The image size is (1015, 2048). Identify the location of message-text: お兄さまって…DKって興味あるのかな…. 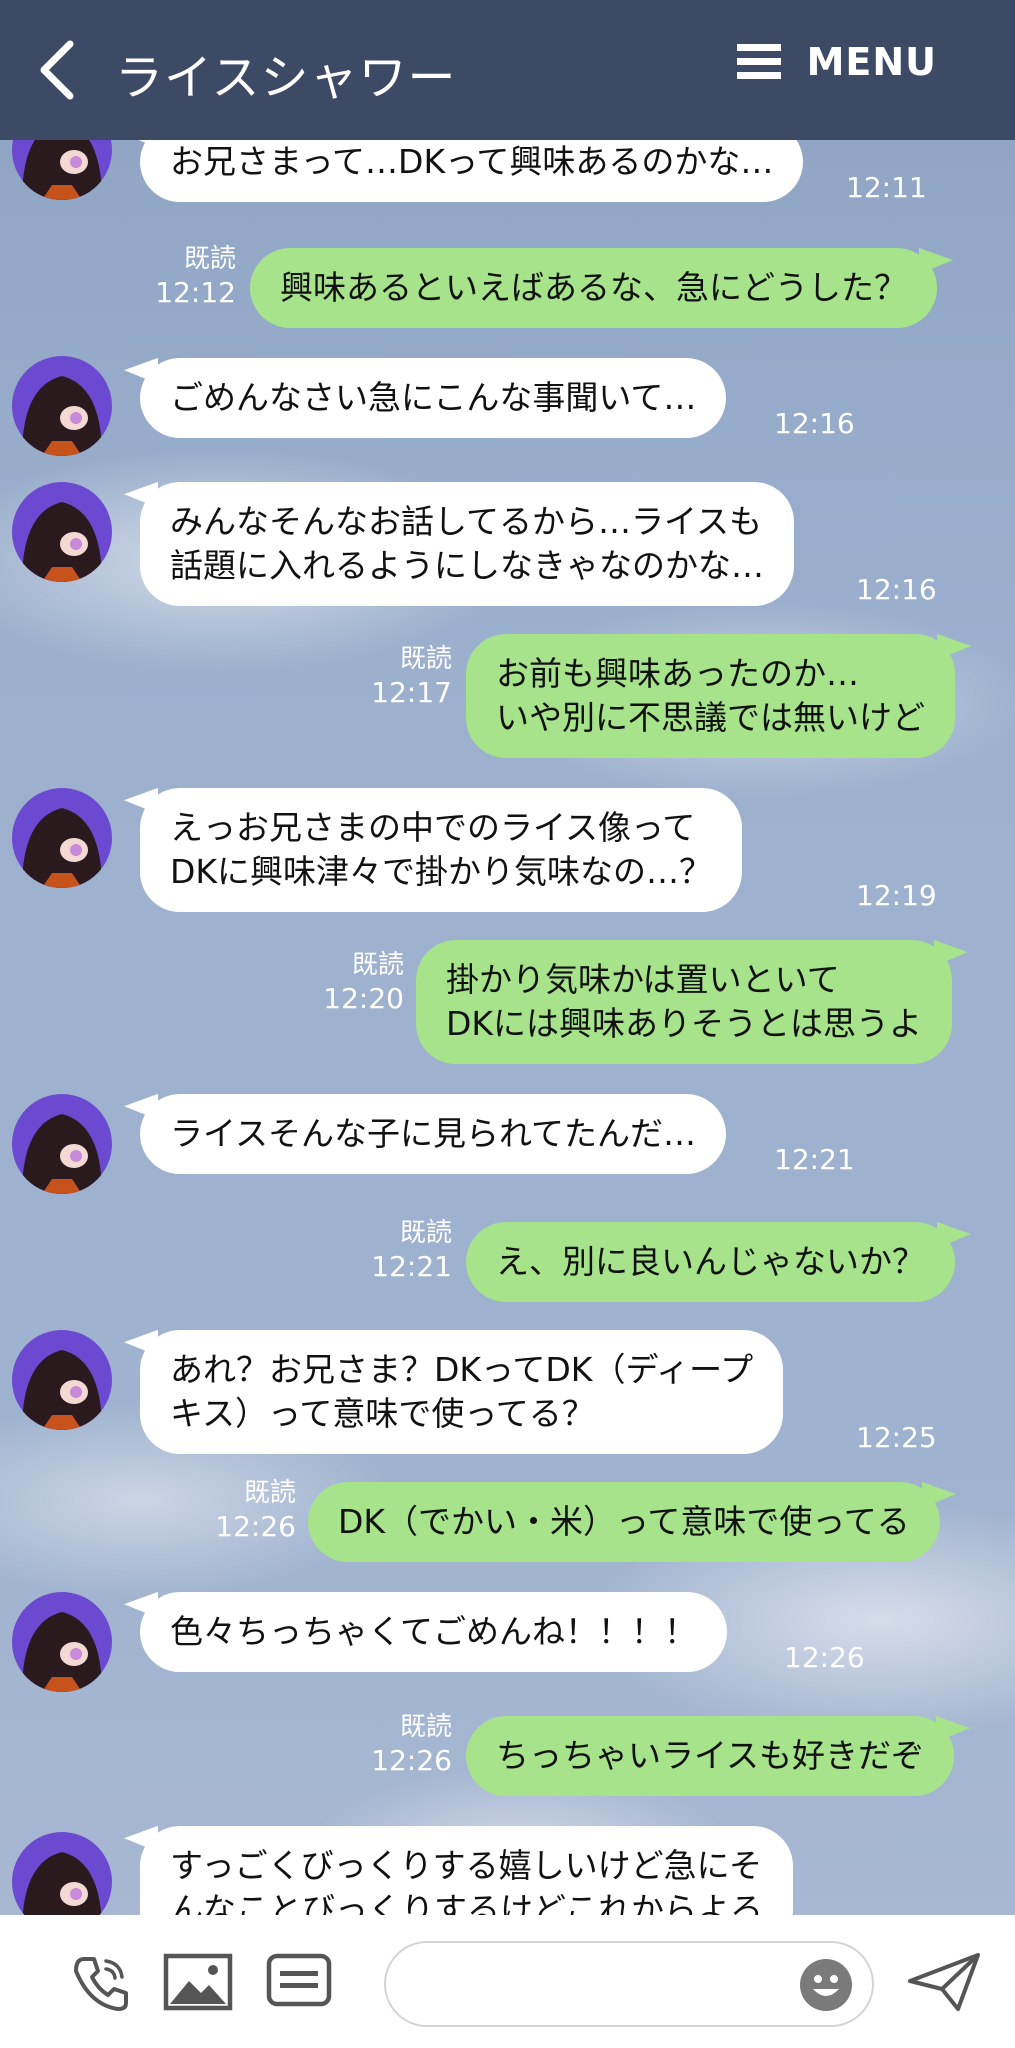
(472, 161).